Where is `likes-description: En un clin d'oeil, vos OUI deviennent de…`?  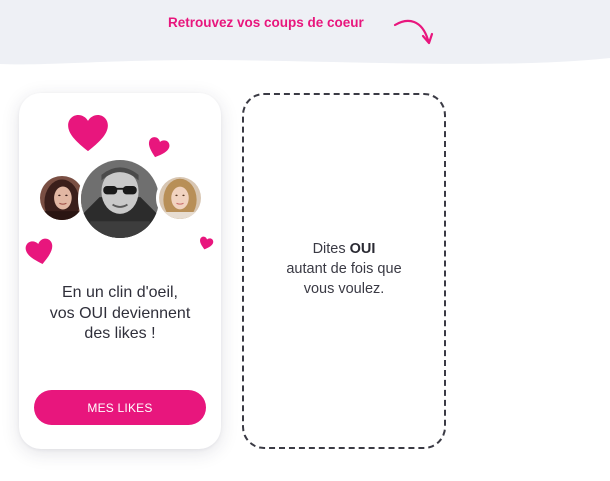
likes-description: En un clin d'oeil, vos OUI deviennent de… is located at coordinates (120, 314).